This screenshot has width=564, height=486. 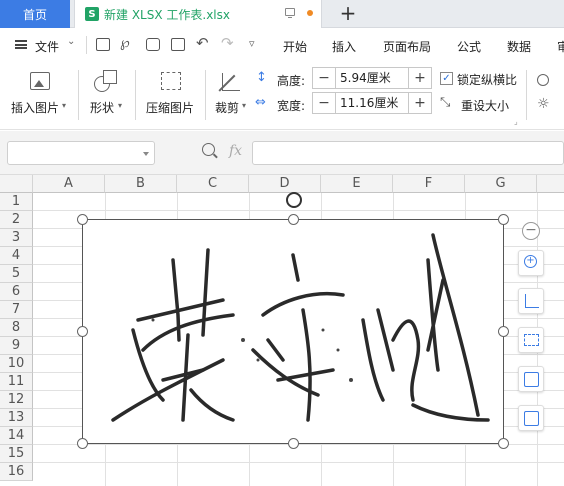 I want to click on resize-handle-right, so click(x=503, y=331).